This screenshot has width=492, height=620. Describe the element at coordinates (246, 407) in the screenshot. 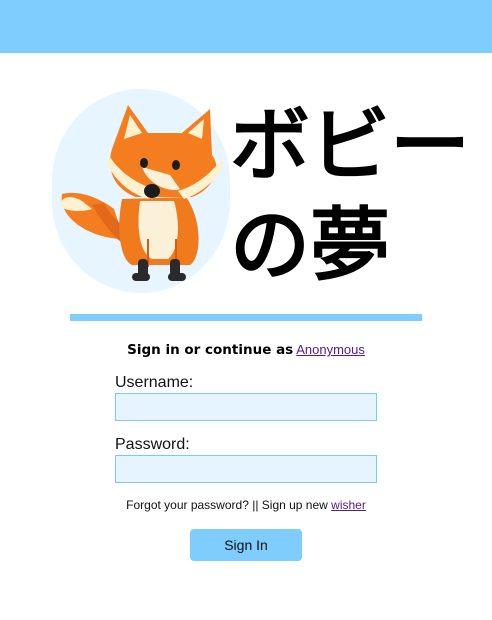

I see `username-input` at that location.